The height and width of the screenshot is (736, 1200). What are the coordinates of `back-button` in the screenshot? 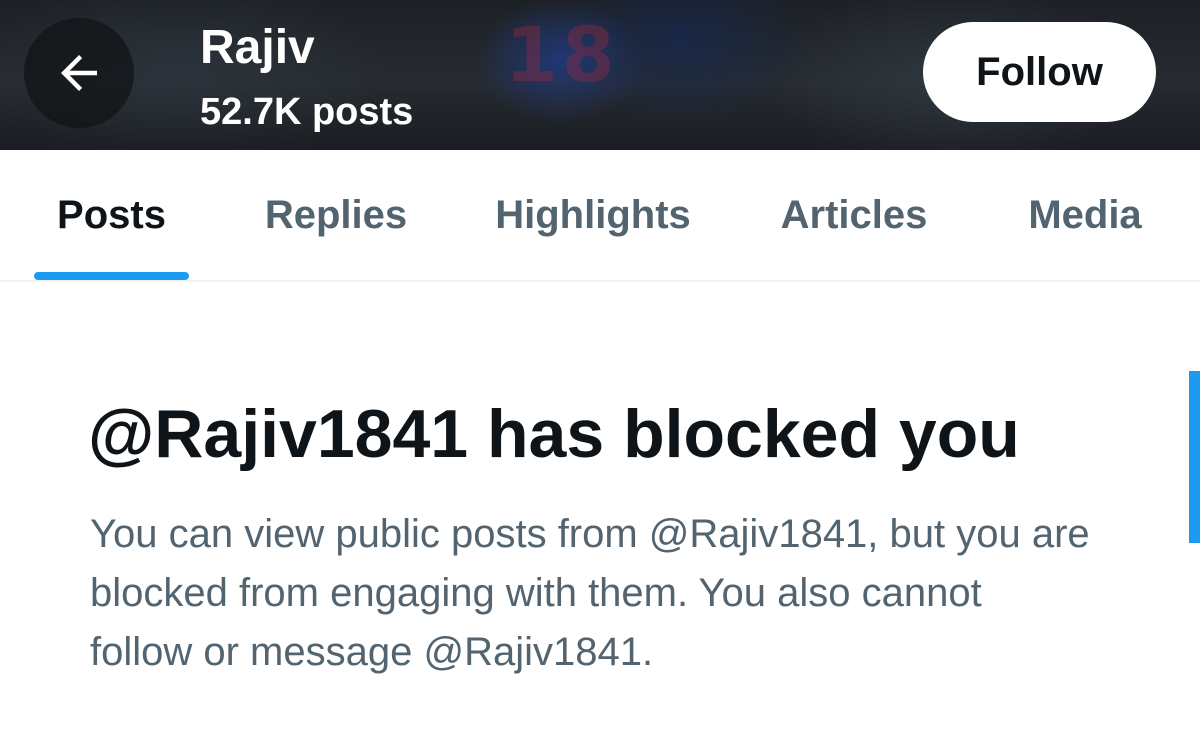 It's located at (79, 73).